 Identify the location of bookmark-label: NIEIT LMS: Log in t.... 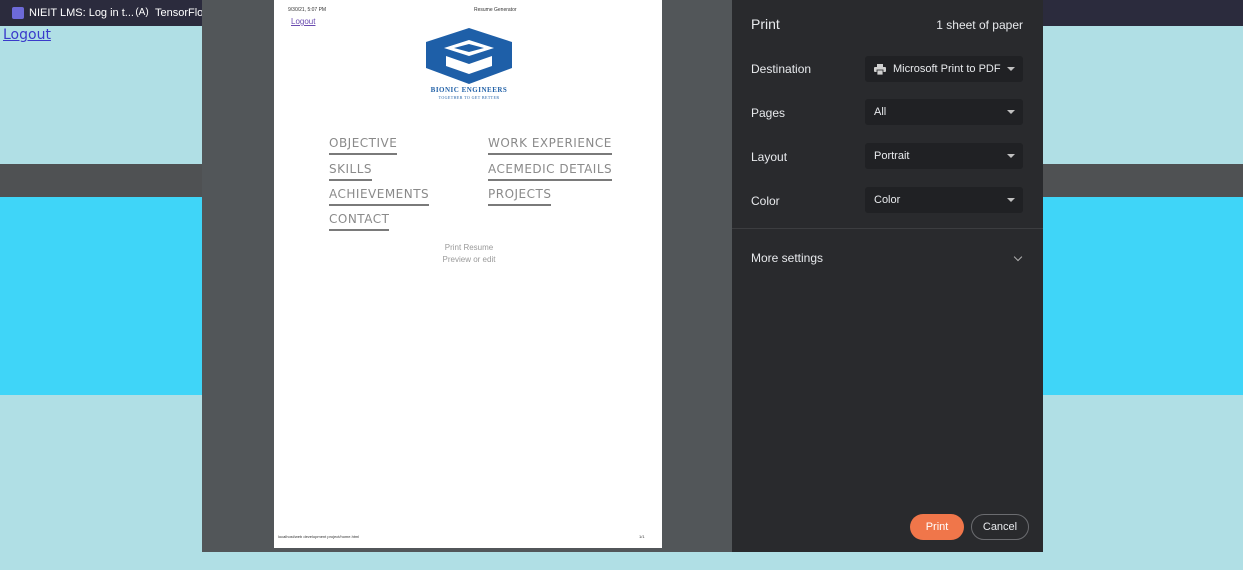
(81, 13).